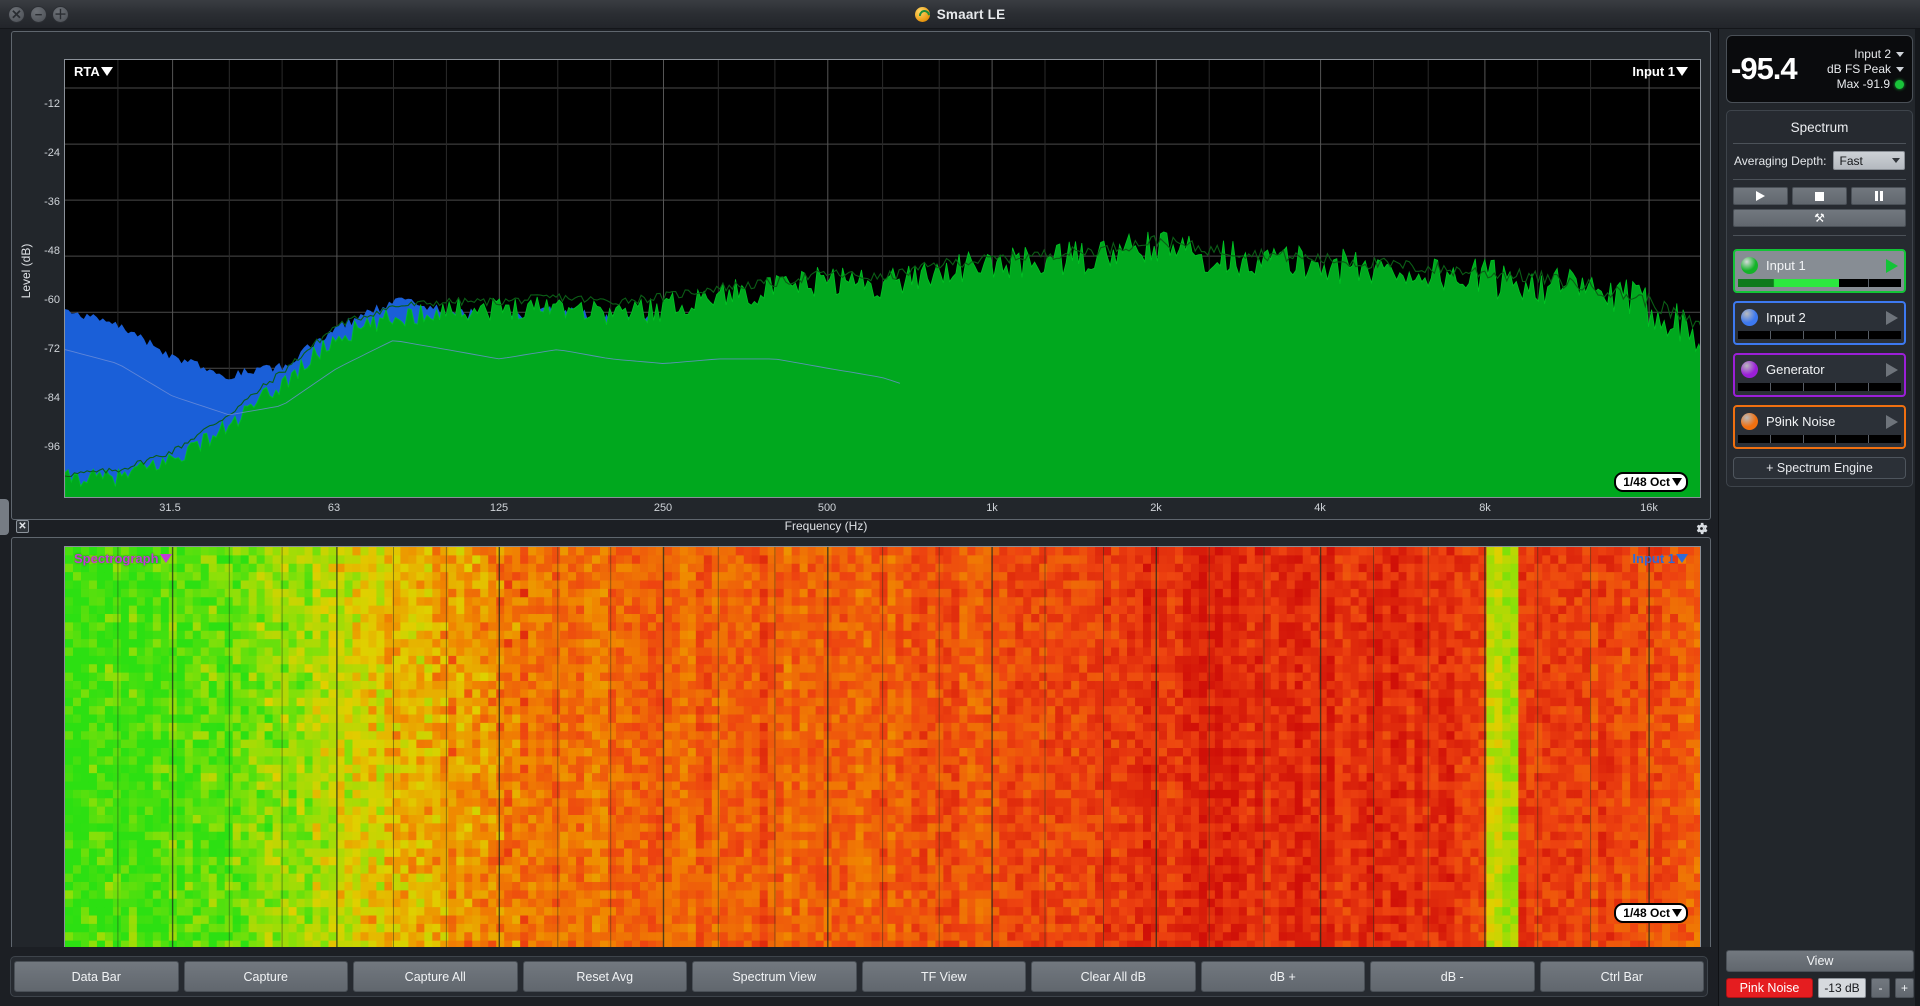 The width and height of the screenshot is (1920, 1006). Describe the element at coordinates (1820, 961) in the screenshot. I see `view-button: View` at that location.